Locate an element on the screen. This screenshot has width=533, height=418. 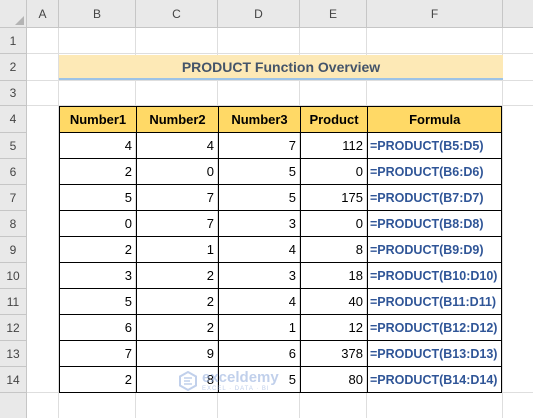
cell-product: 18 is located at coordinates (334, 275).